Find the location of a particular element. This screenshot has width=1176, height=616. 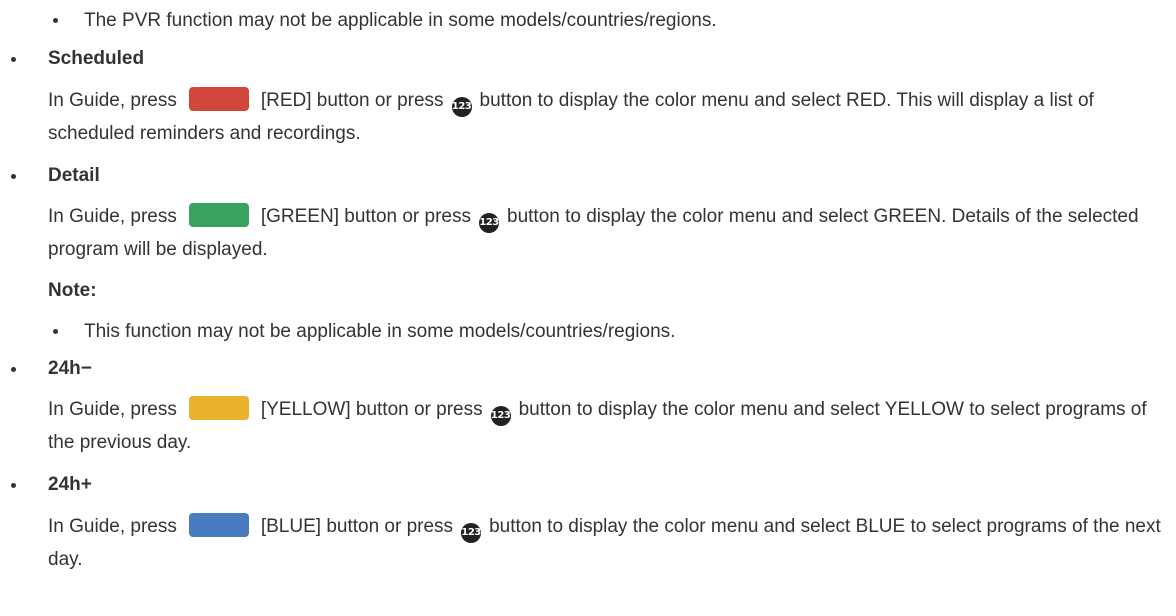

button-label: [RED] button or press is located at coordinates (352, 100).